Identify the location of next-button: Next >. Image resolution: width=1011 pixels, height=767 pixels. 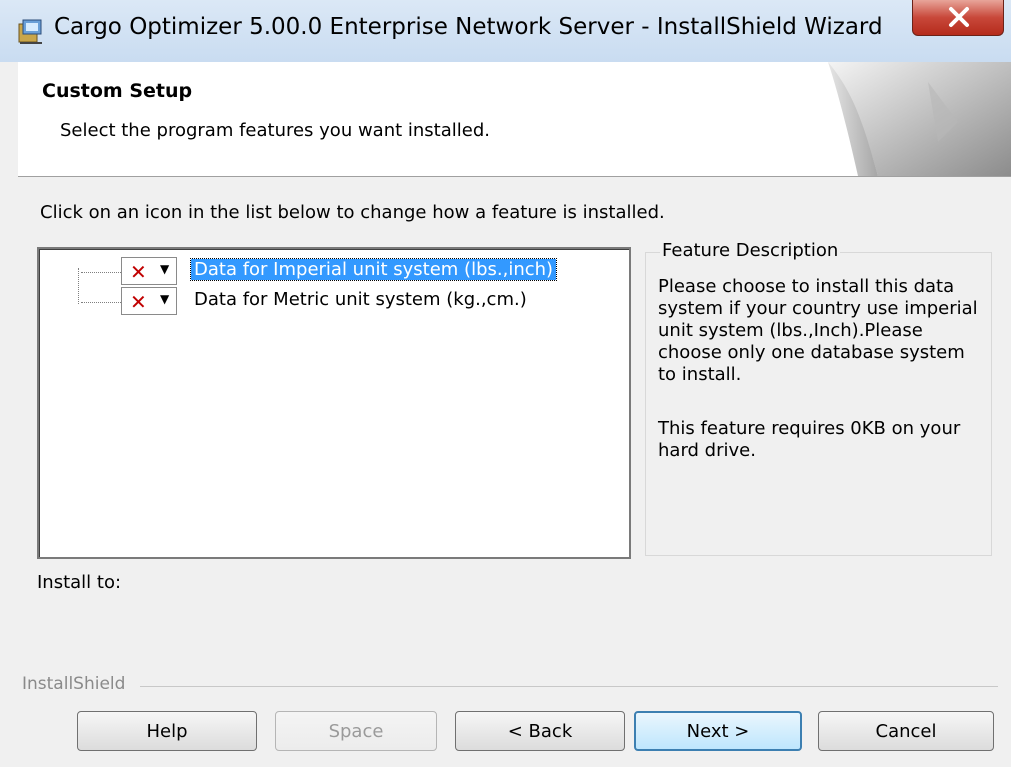
(718, 731).